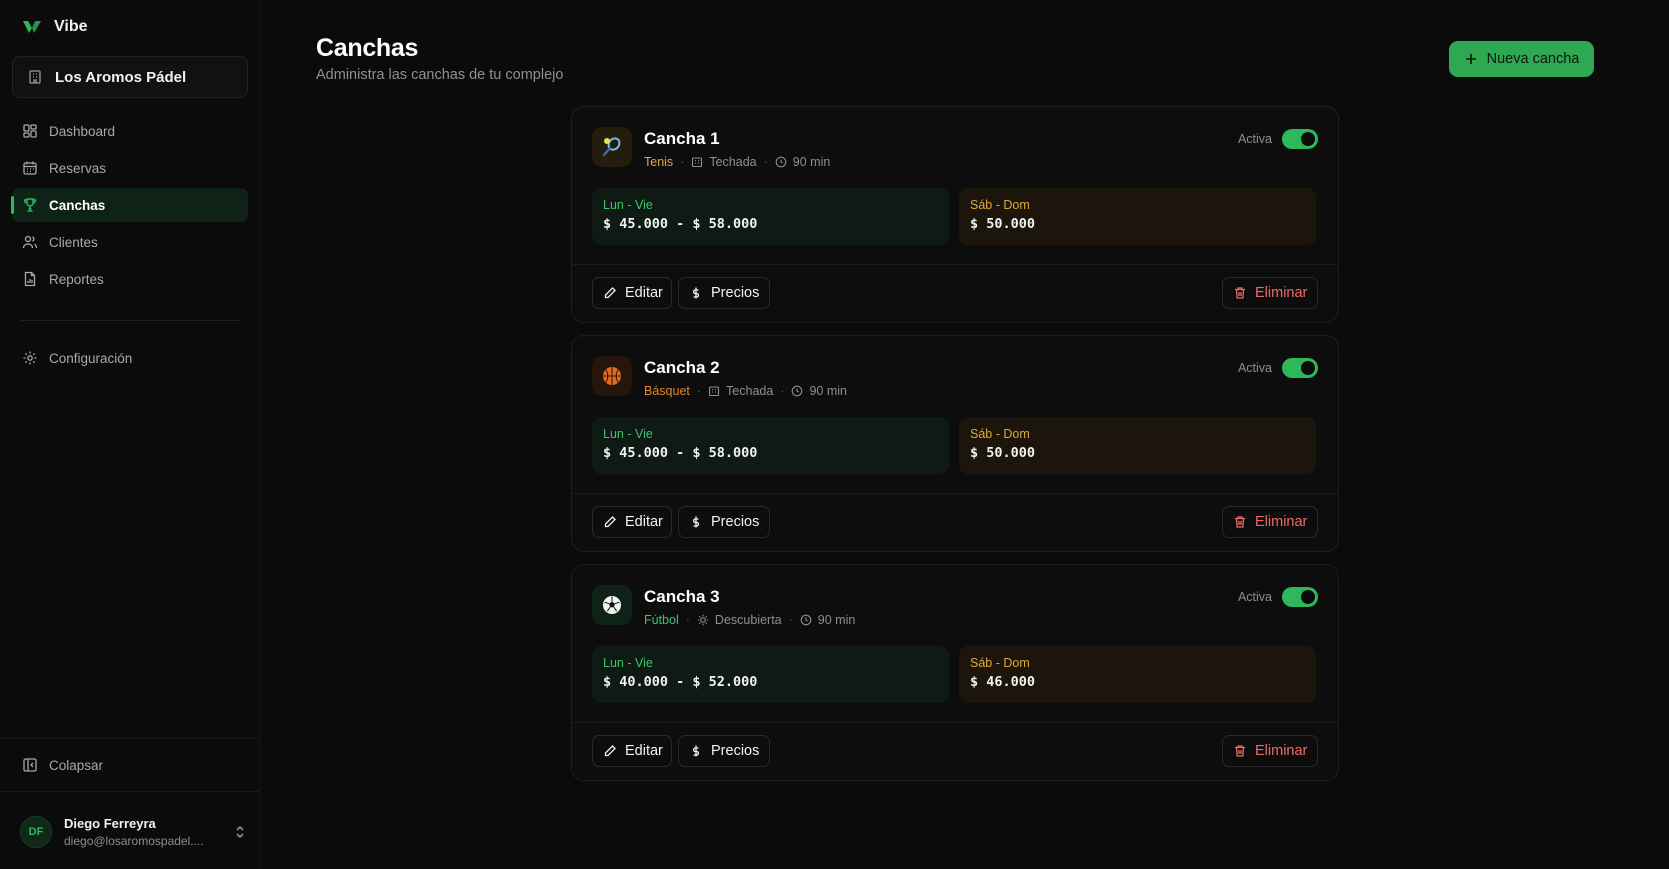 The height and width of the screenshot is (869, 1669). Describe the element at coordinates (129, 205) in the screenshot. I see `sidebar-item-canchas: Canchas` at that location.